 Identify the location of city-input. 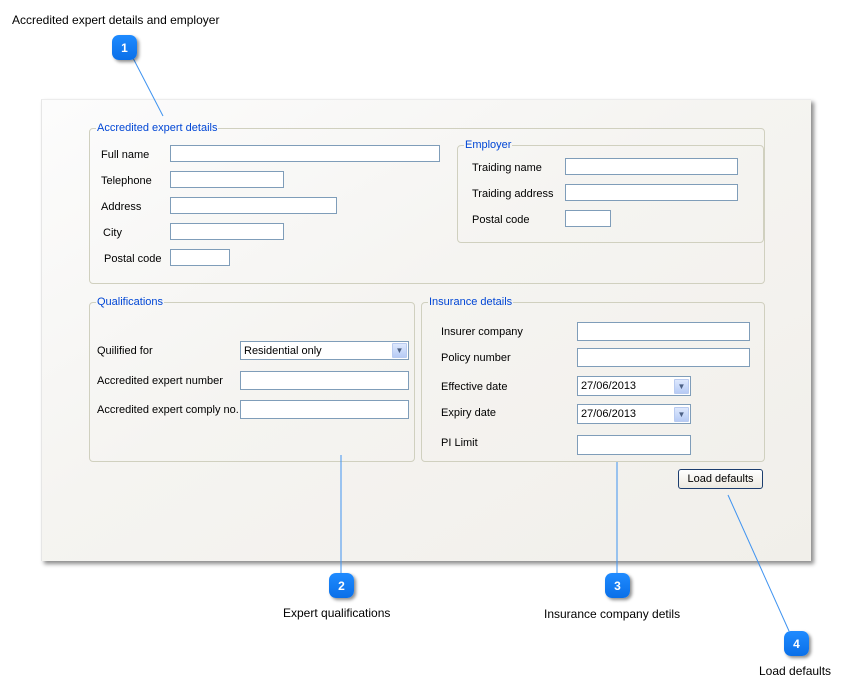
(227, 231).